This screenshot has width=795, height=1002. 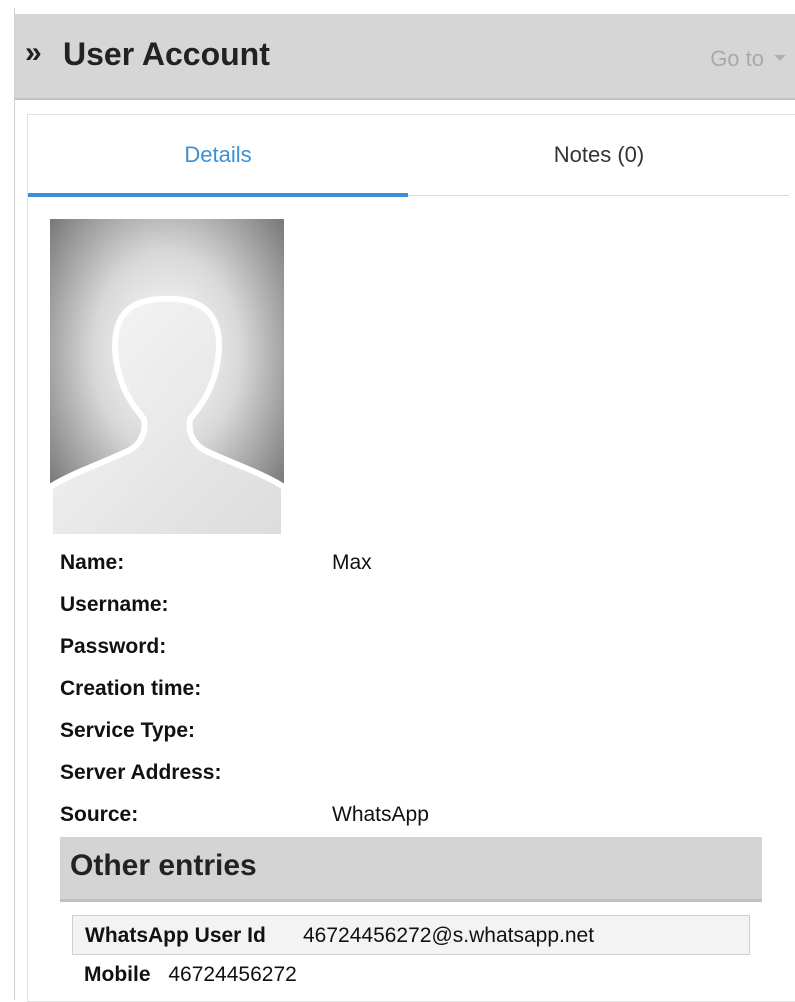 What do you see at coordinates (131, 688) in the screenshot?
I see `field-label: Creation time:` at bounding box center [131, 688].